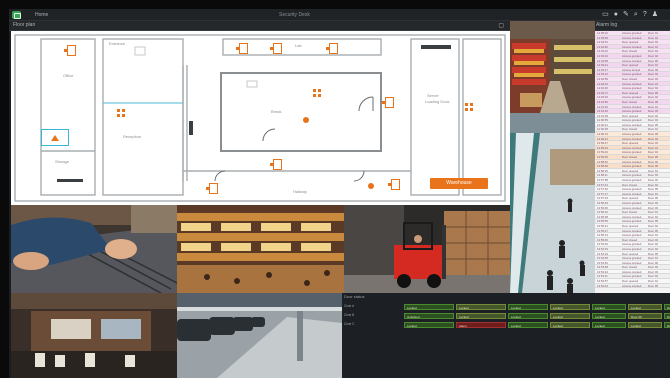  Describe the element at coordinates (605, 15) in the screenshot. I see `monitor-icon: ▭` at that location.